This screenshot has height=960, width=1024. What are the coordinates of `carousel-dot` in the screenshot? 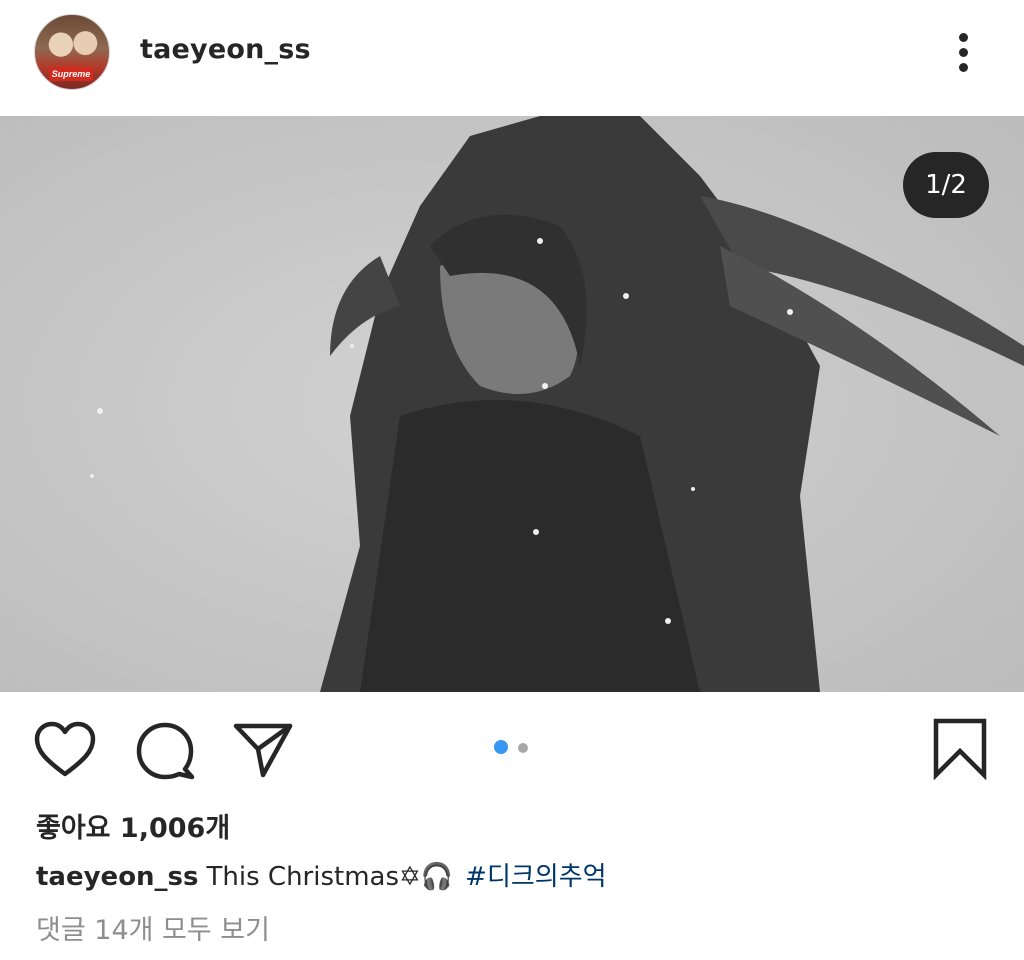 It's located at (523, 748).